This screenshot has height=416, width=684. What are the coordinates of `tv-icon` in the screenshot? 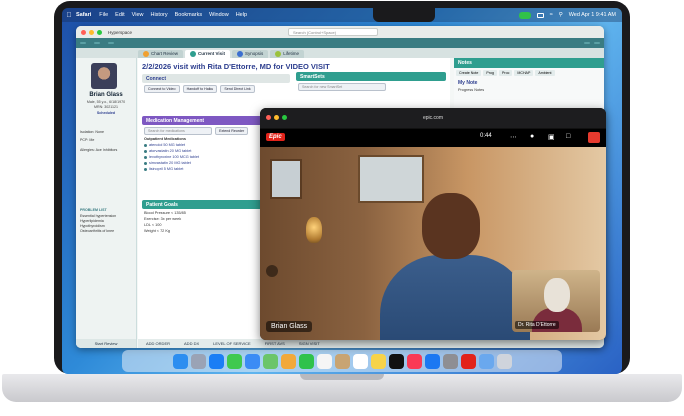 It's located at (396, 361).